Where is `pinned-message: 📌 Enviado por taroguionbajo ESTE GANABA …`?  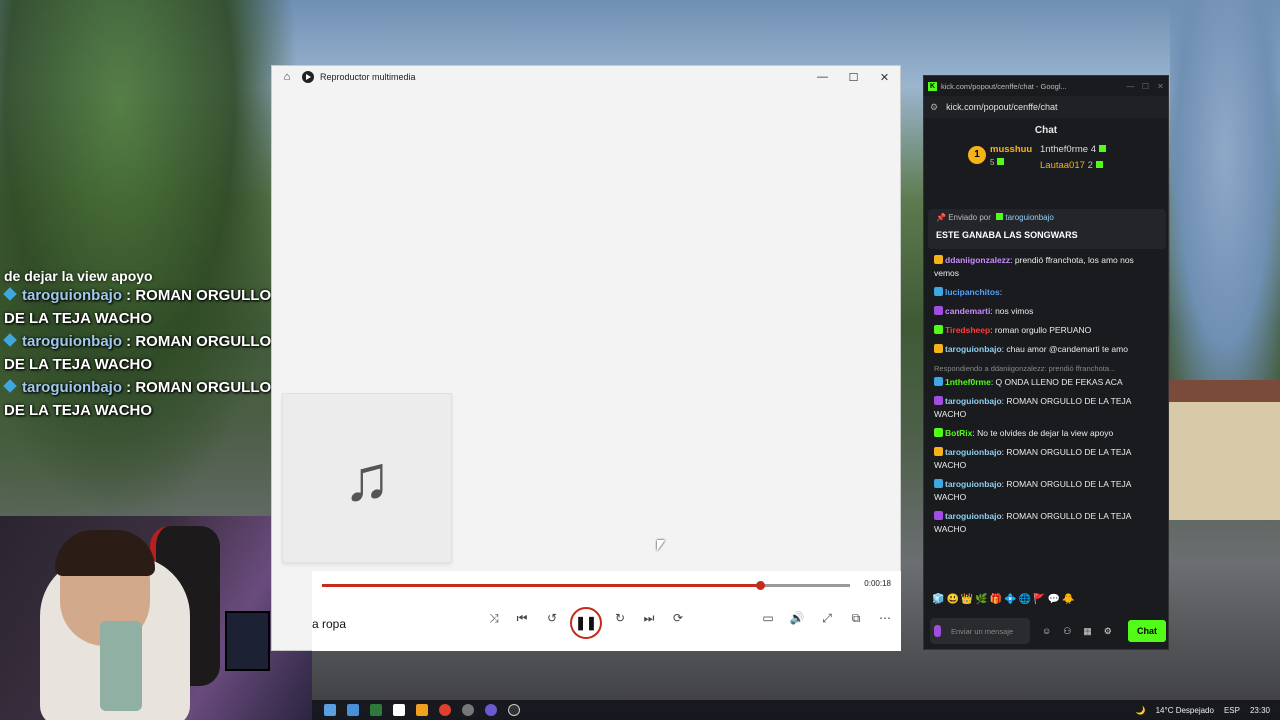
pinned-message: 📌 Enviado por taroguionbajo ESTE GANABA … is located at coordinates (1047, 229).